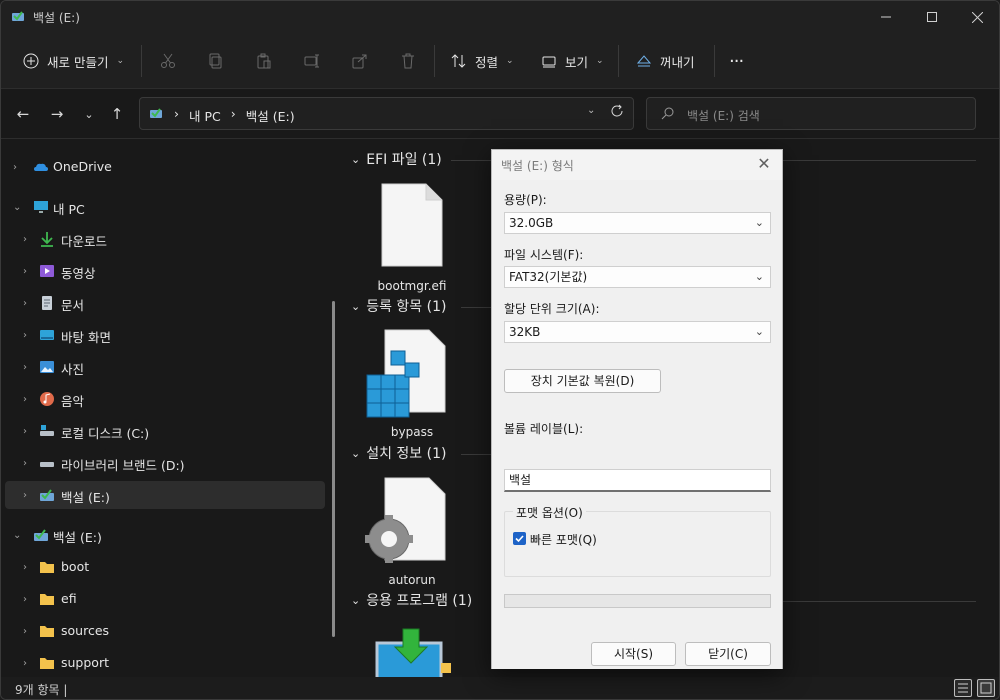 Image resolution: width=1000 pixels, height=700 pixels. What do you see at coordinates (482, 61) in the screenshot?
I see `sort-button: 정렬 ⌄` at bounding box center [482, 61].